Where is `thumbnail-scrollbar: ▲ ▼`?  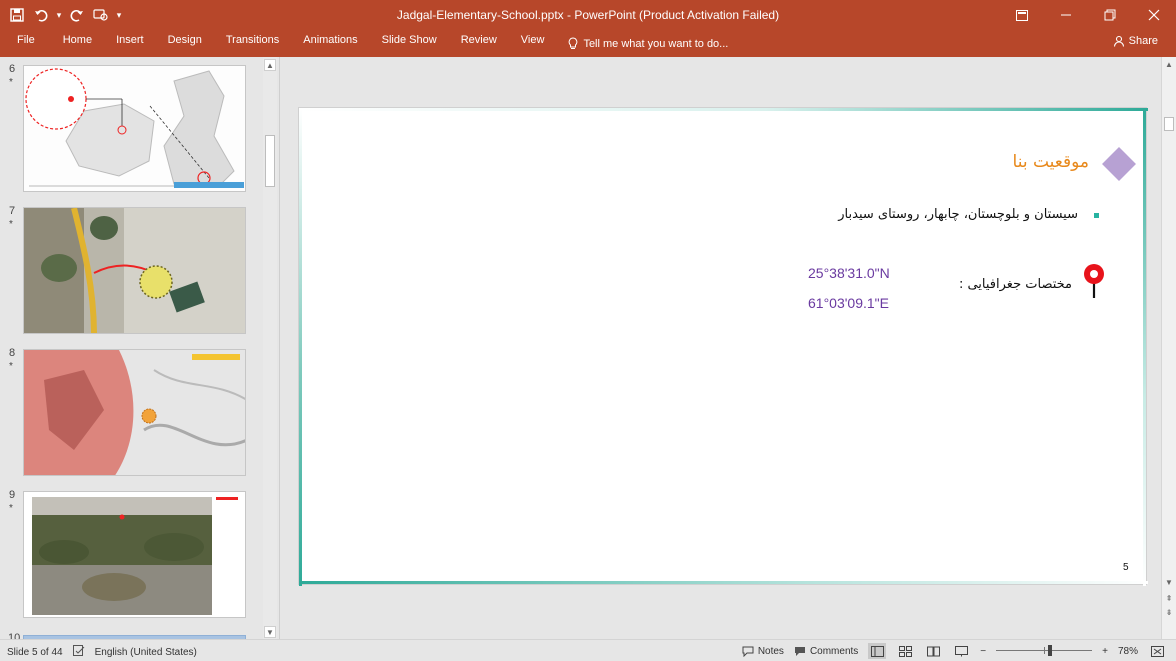 thumbnail-scrollbar: ▲ ▼ is located at coordinates (270, 348).